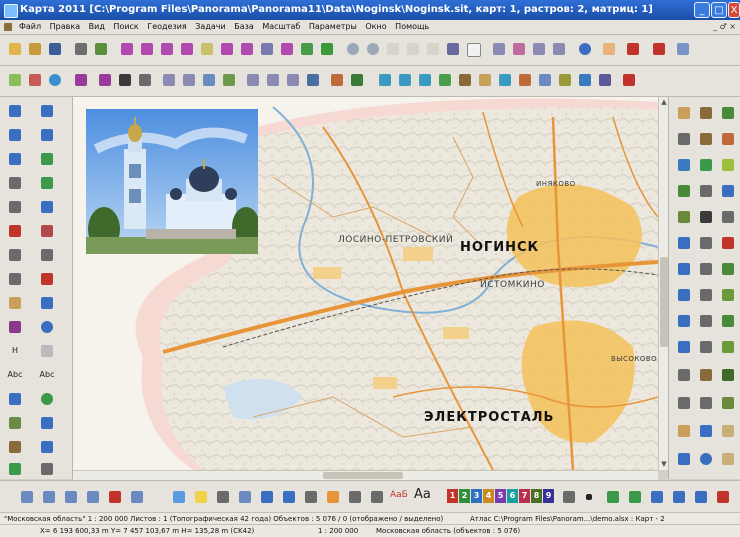 This screenshot has height=537, width=740. Describe the element at coordinates (605, 80) in the screenshot. I see `network-icon` at that location.